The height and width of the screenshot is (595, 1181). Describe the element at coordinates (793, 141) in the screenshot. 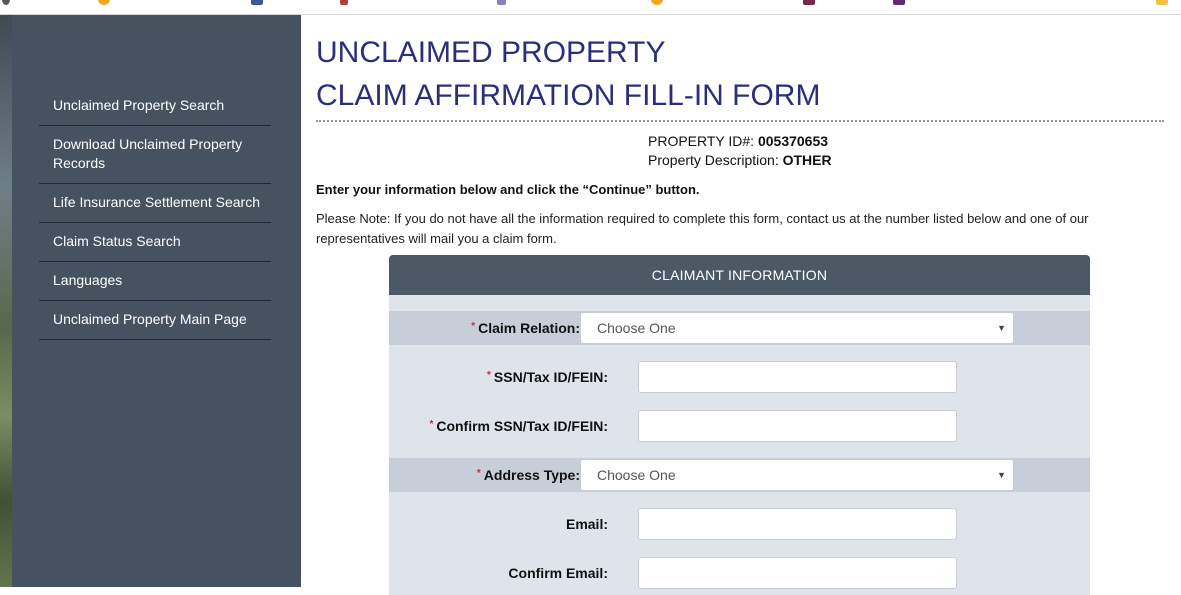

I see `property-id-value: 005370653` at that location.